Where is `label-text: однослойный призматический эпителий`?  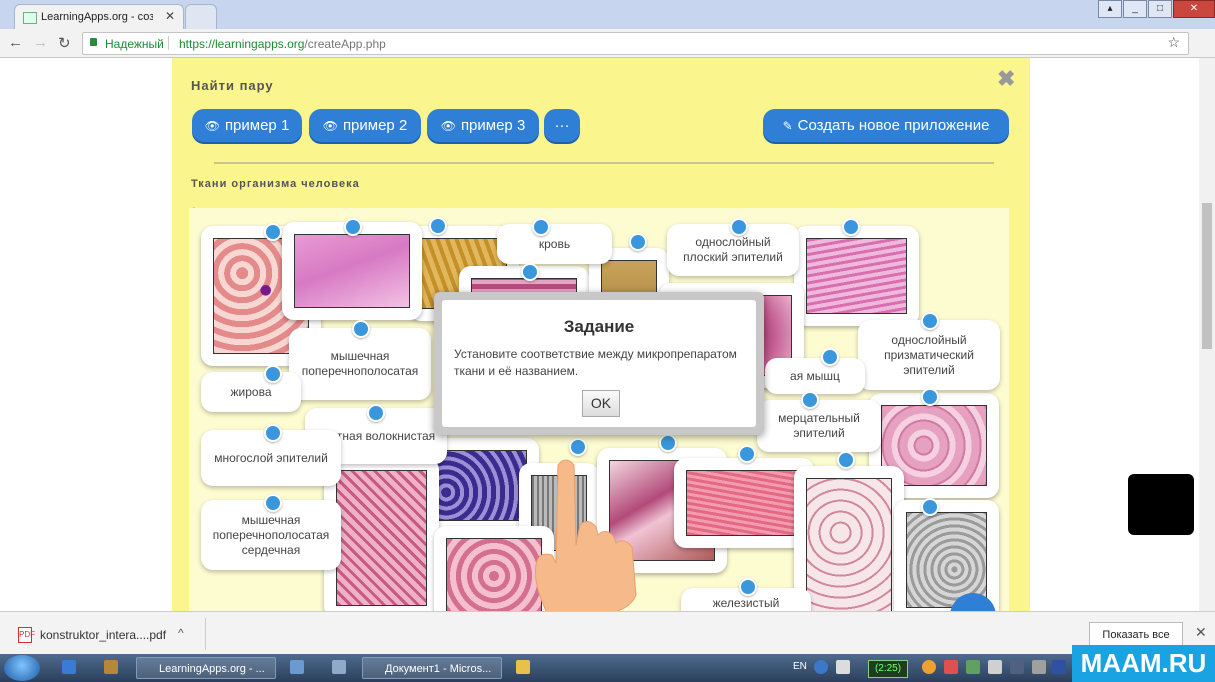
label-text: однослойный призматический эпителий is located at coordinates (929, 354).